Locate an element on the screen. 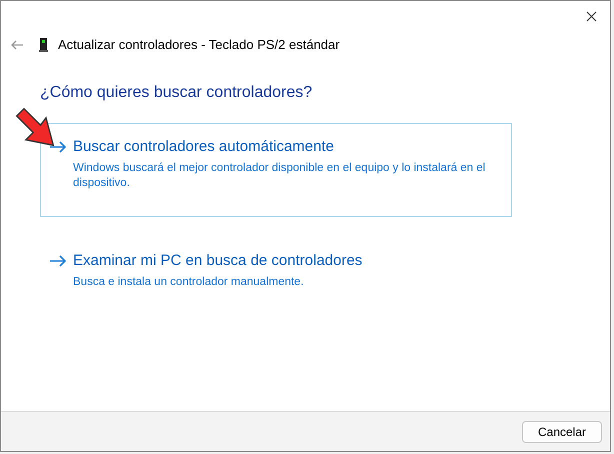  heading: ¿Cómo quieres buscar controladores? is located at coordinates (176, 93).